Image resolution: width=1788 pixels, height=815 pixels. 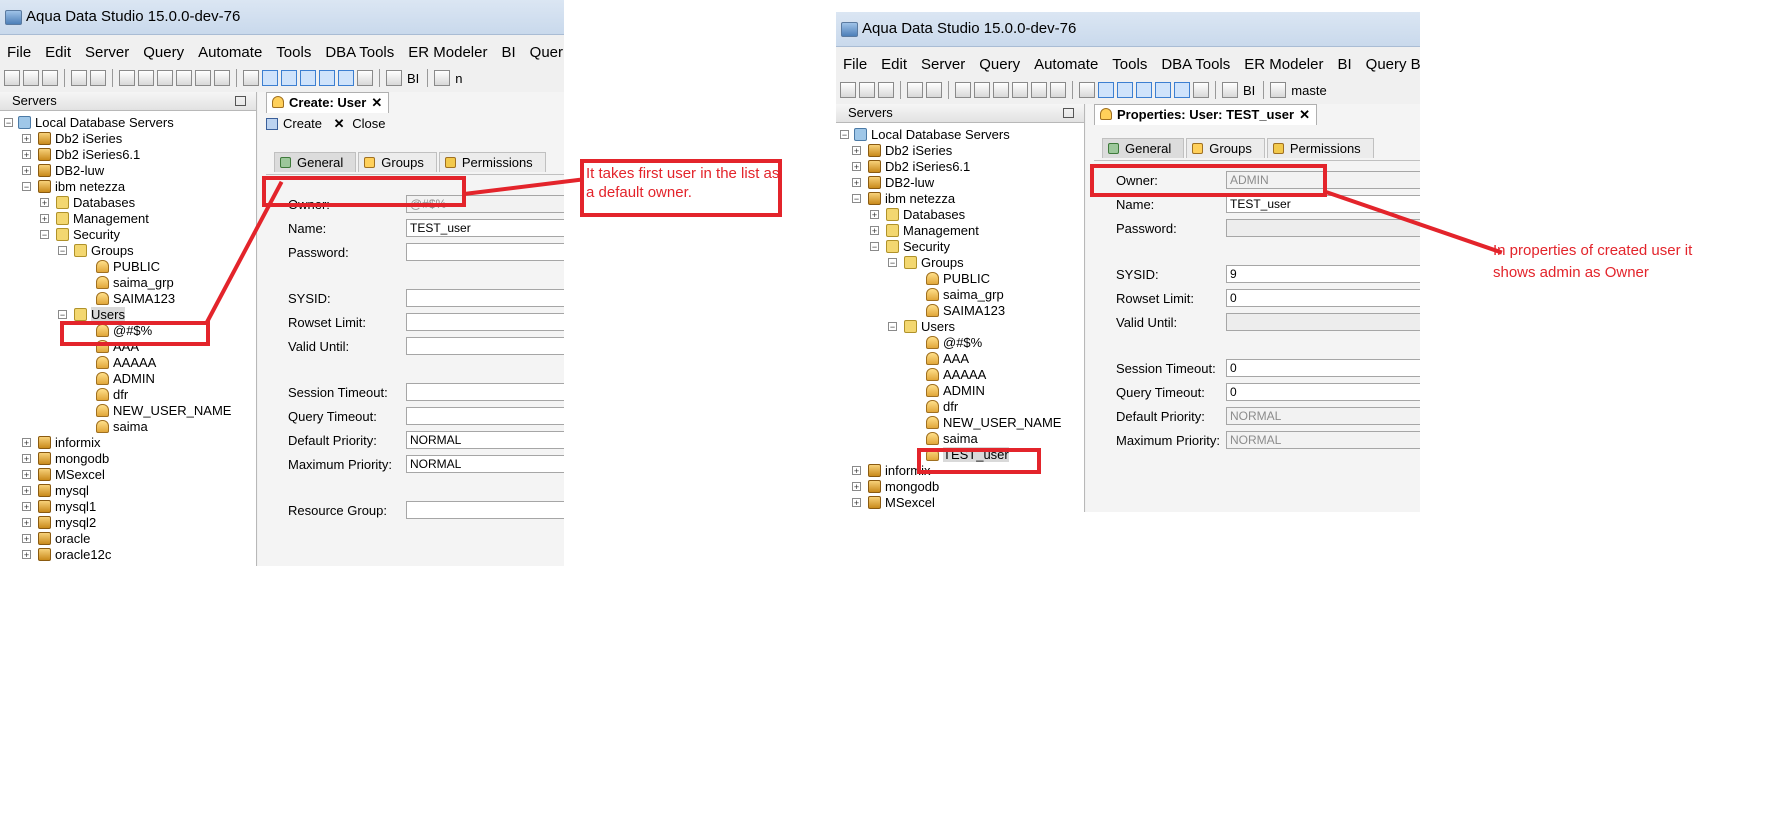 I want to click on menu-edit: Edit, so click(x=894, y=65).